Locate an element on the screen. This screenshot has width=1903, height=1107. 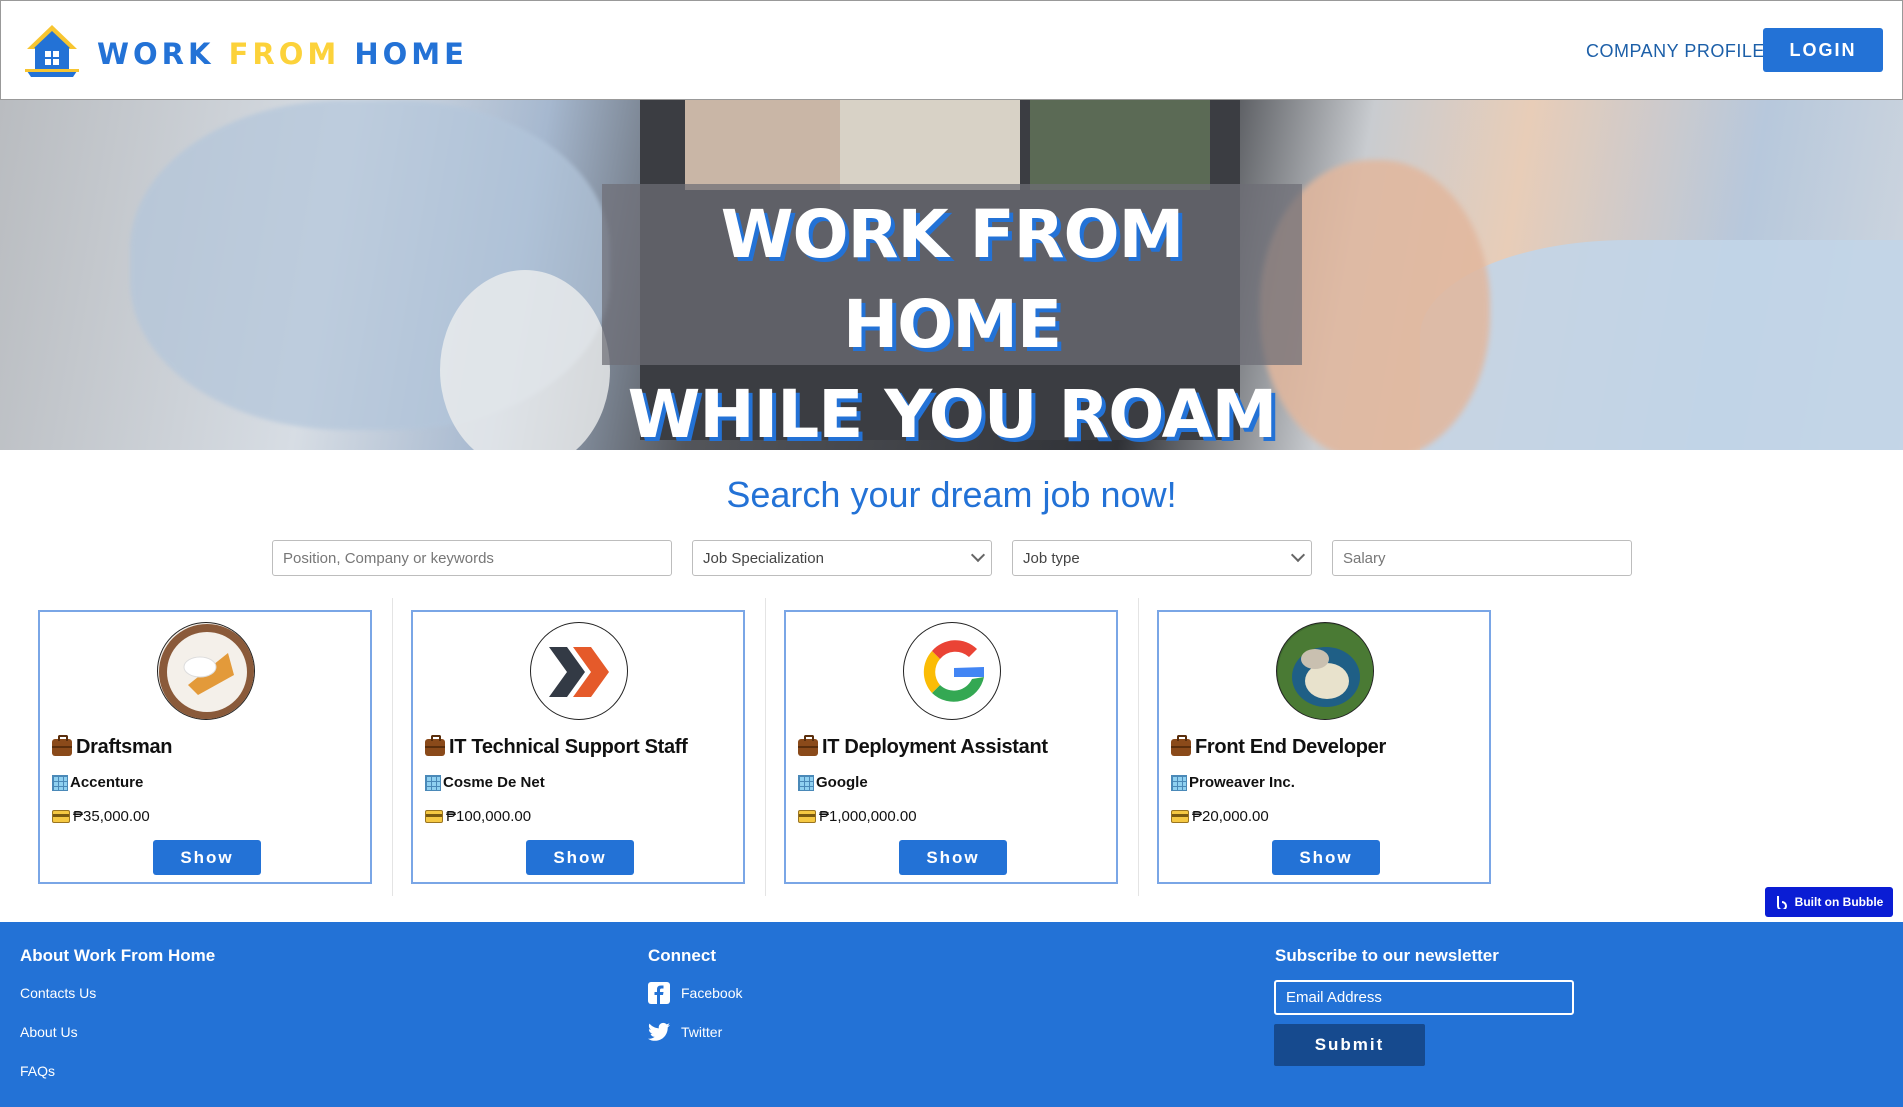
company-name-text: Google is located at coordinates (842, 782).